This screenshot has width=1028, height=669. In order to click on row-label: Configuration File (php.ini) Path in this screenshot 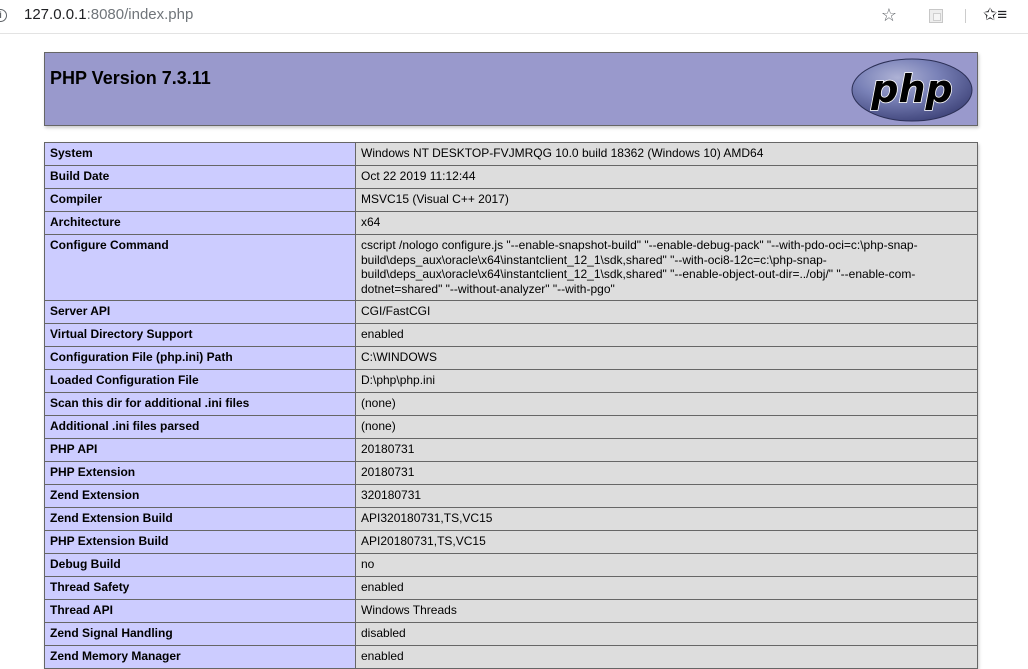, I will do `click(200, 358)`.